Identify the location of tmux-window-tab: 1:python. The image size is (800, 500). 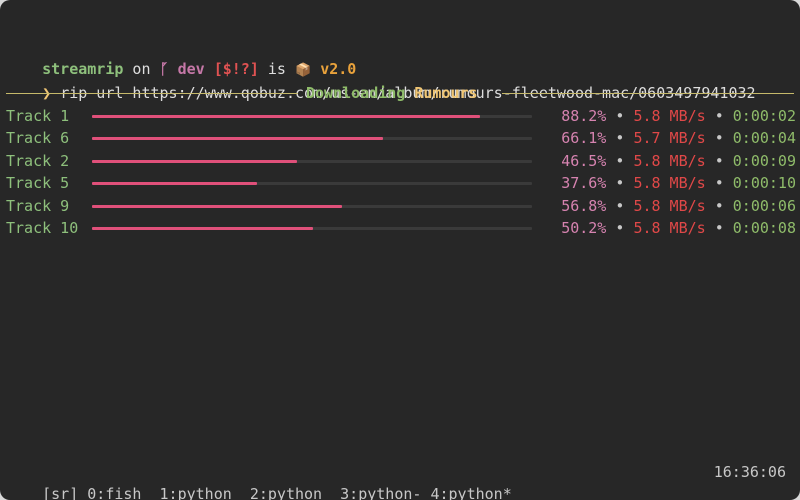
(196, 492).